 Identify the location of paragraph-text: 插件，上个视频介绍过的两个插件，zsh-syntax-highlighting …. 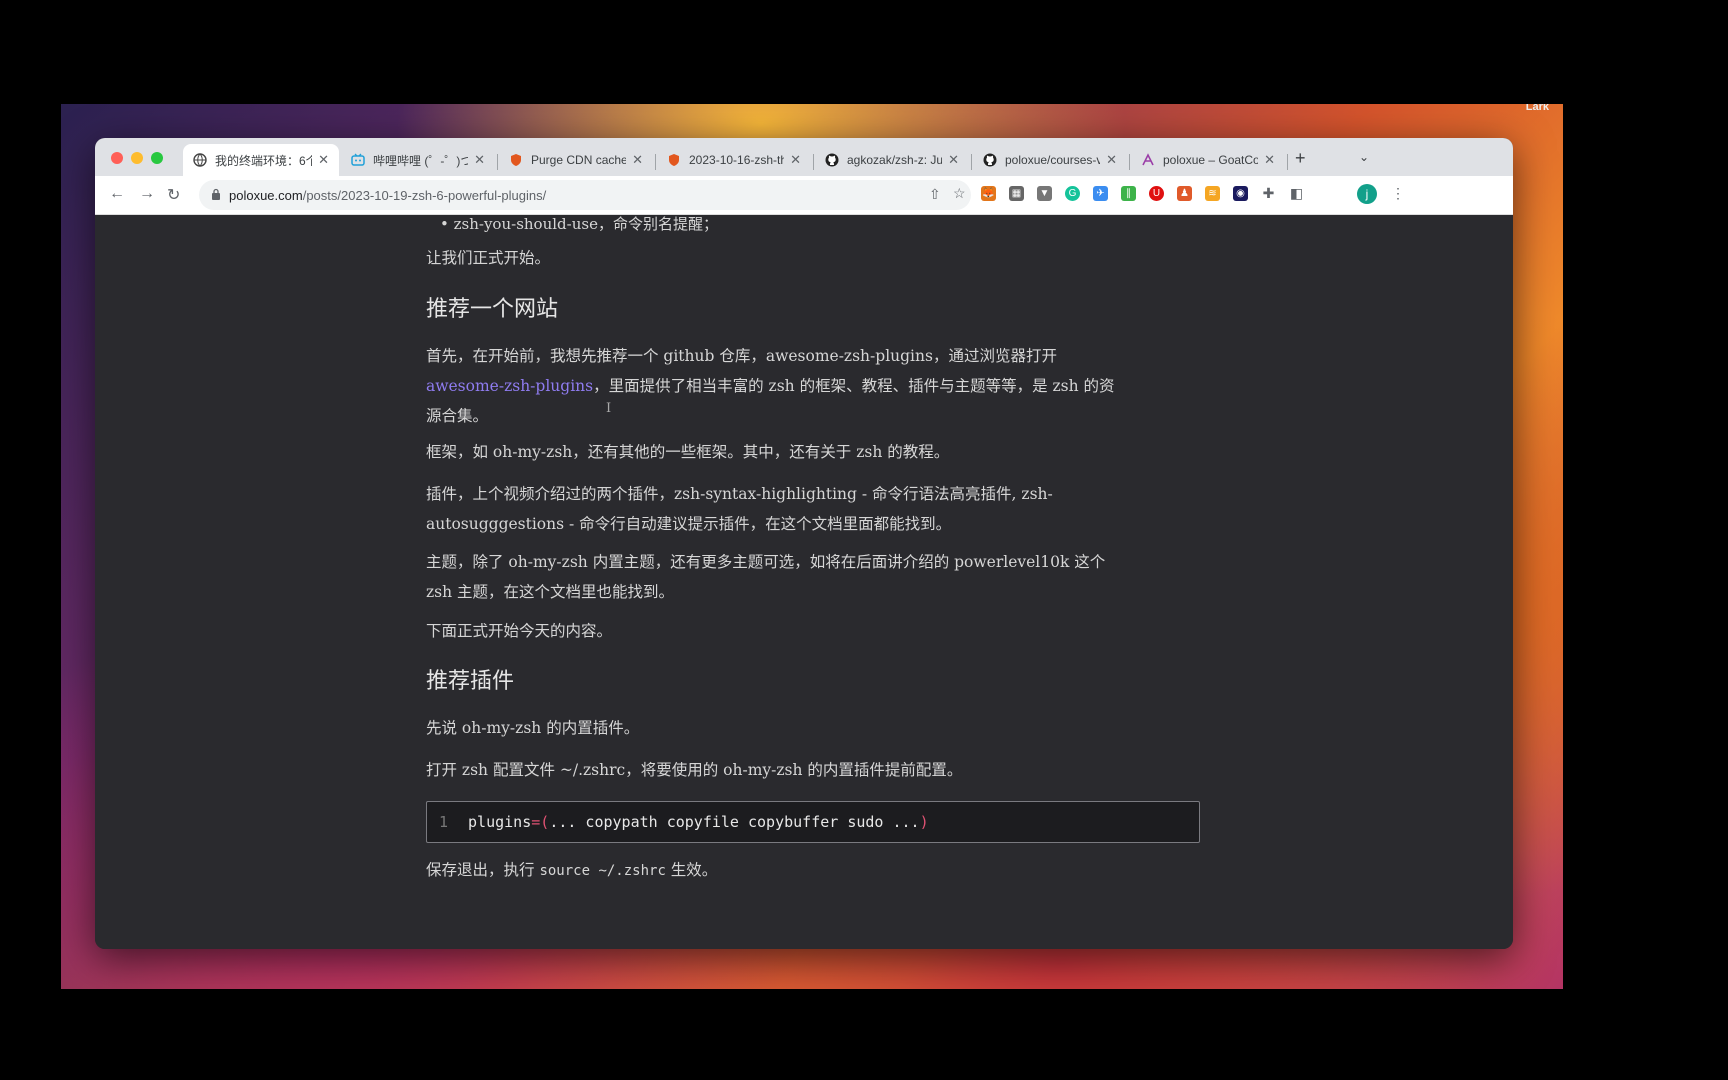
(739, 494).